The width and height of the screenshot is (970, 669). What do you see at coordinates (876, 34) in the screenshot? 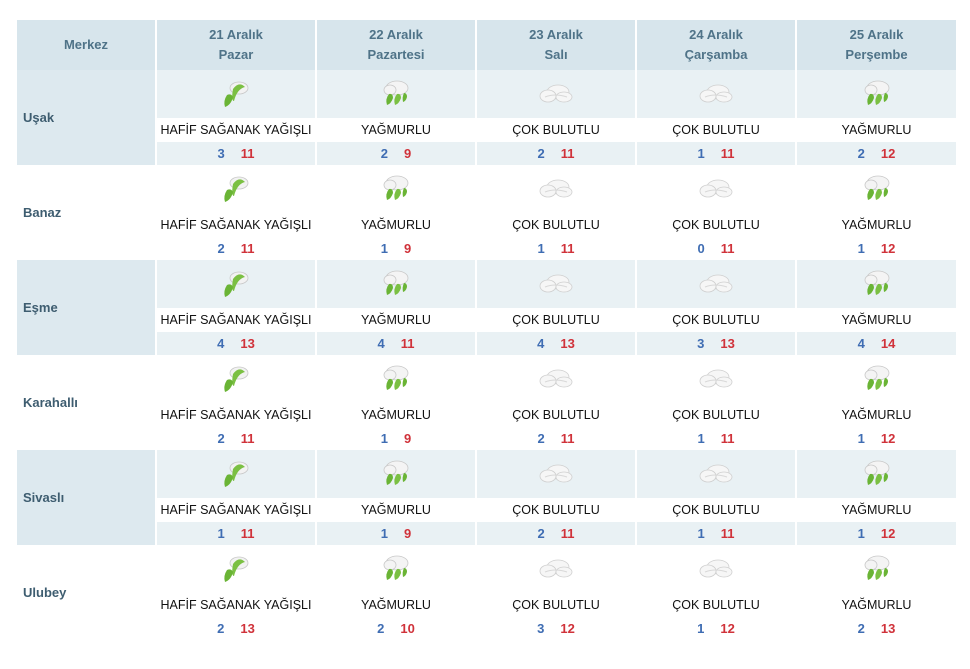
I see `day-date: 25 Aralık` at bounding box center [876, 34].